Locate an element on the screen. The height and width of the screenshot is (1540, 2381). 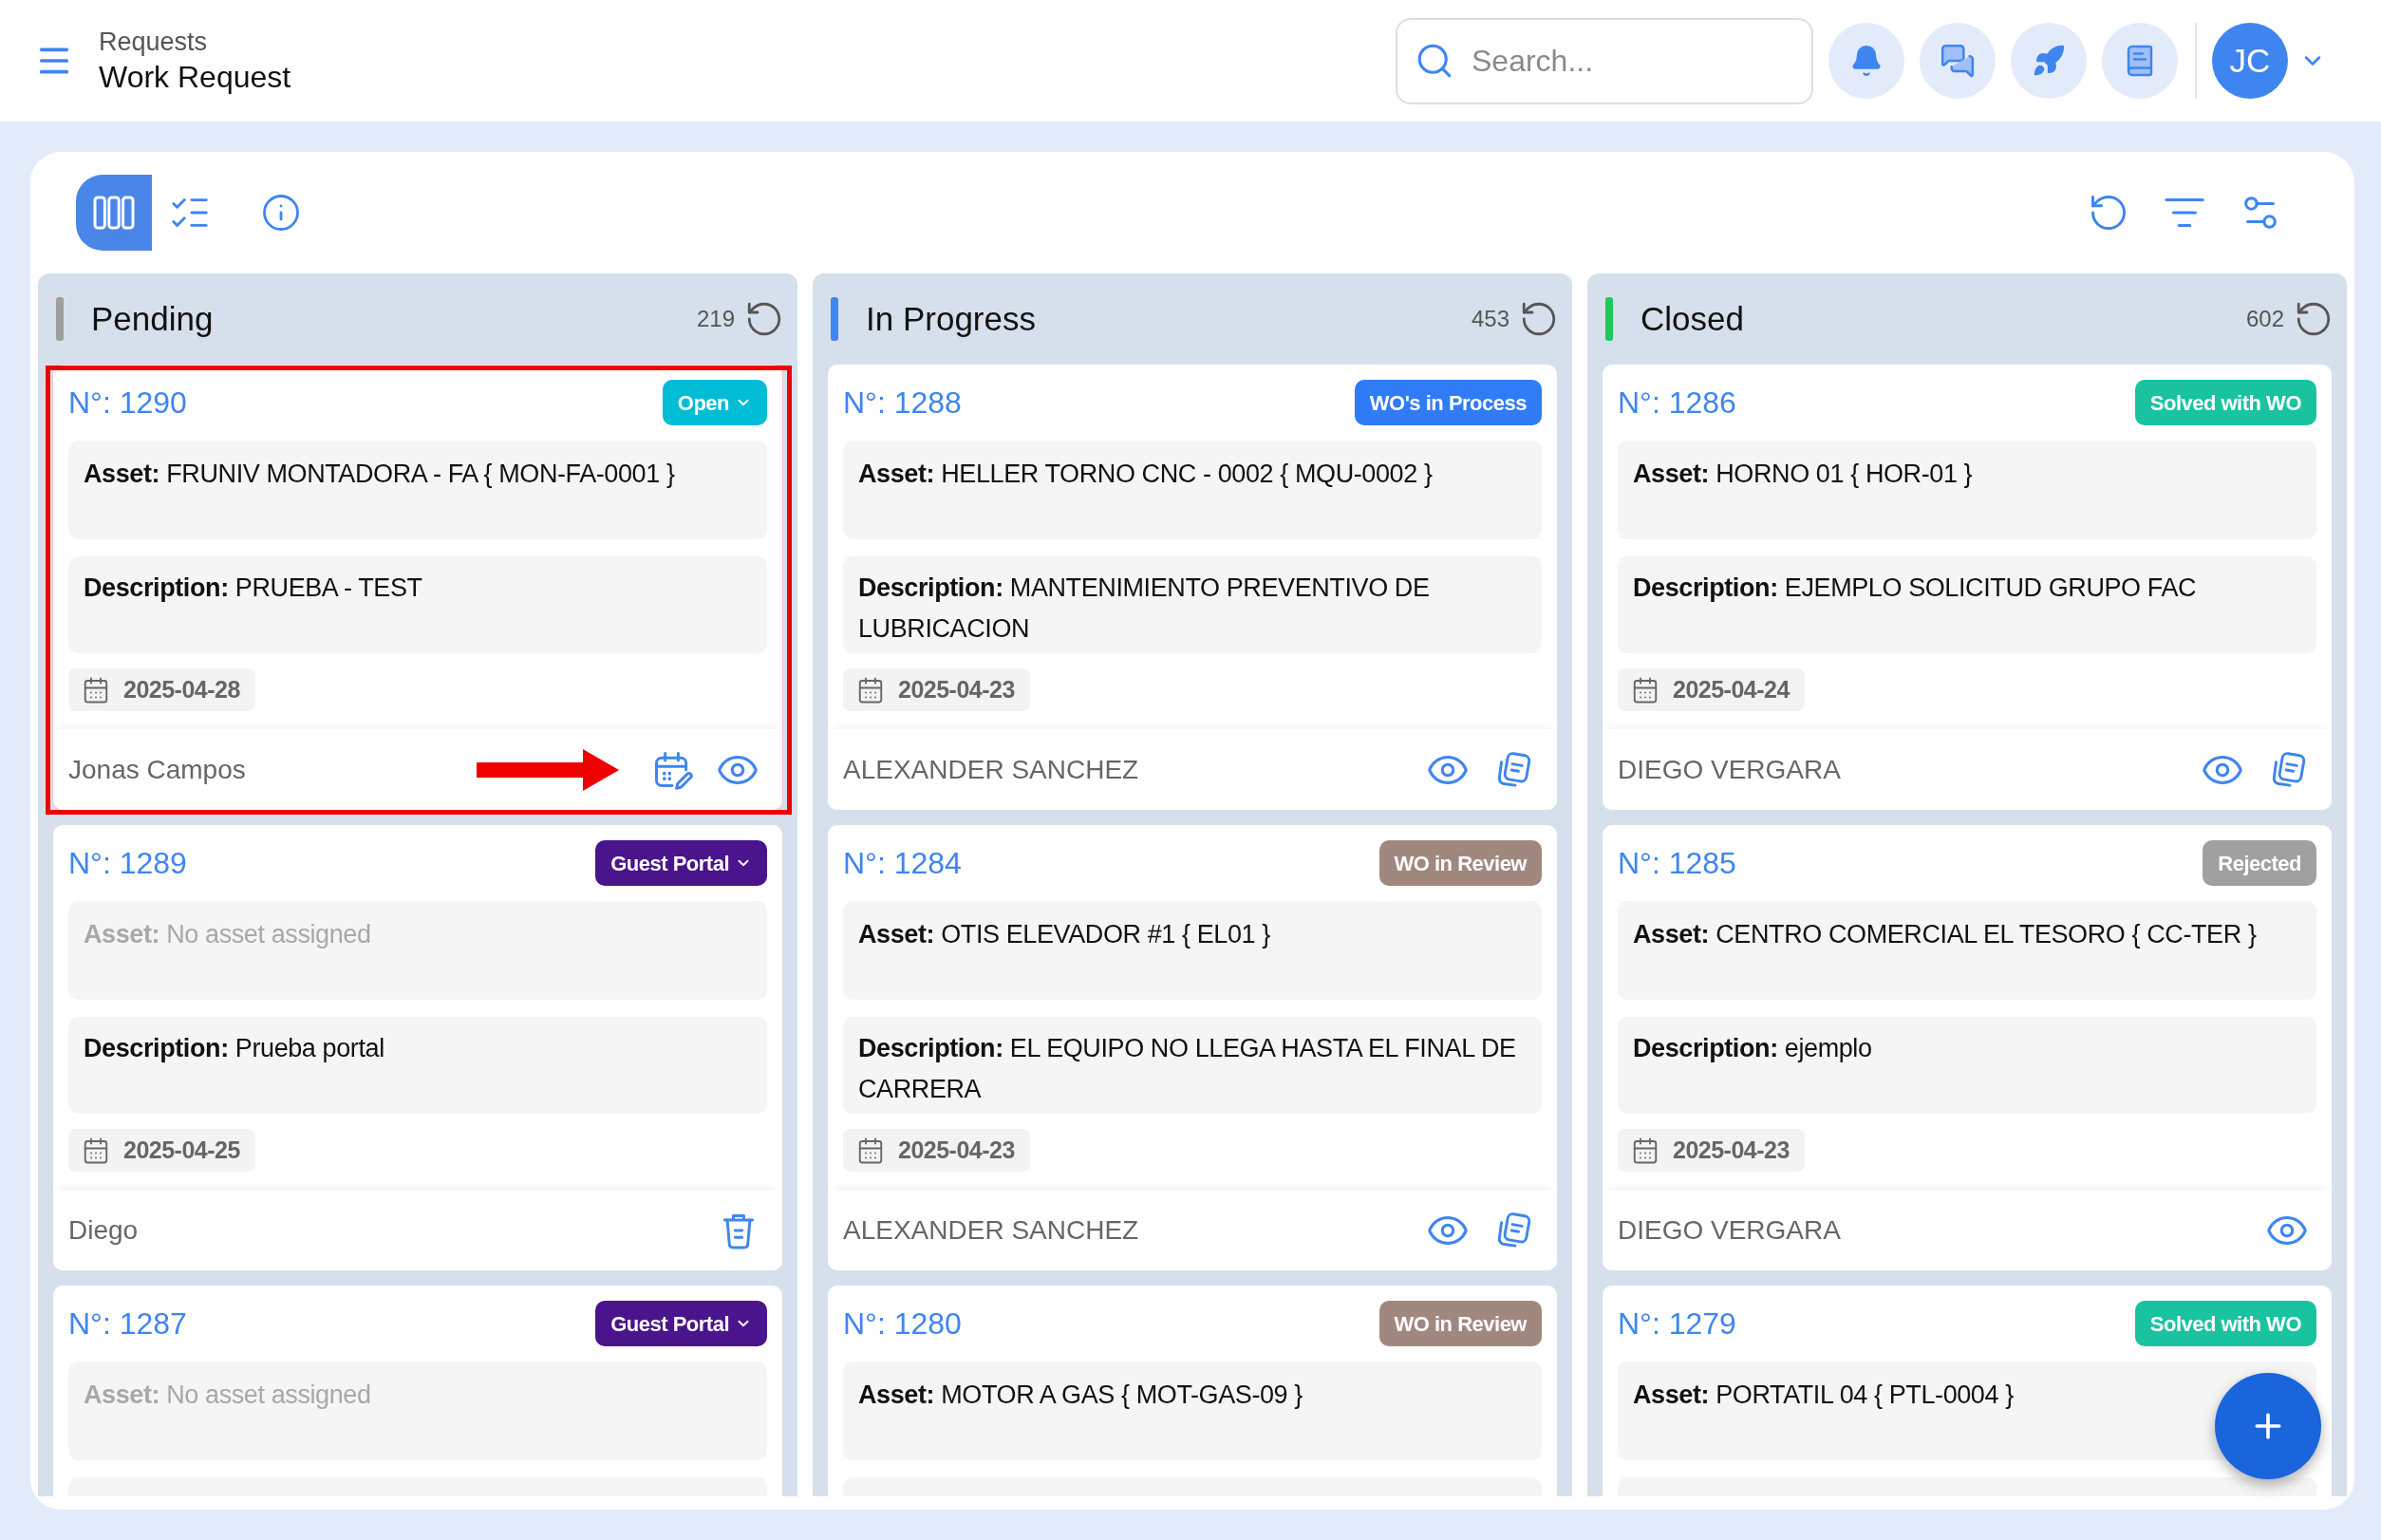
request-card: N°: 1284 WO in Review Asset: OTIS ELEVADOR #1 { EL01 } Description: EL EQUIPO NO LLEGA HASTA EL FINAL DE CARRERA 2025-04-23 ALEXANDER SANCHEZ is located at coordinates (1193, 1048).